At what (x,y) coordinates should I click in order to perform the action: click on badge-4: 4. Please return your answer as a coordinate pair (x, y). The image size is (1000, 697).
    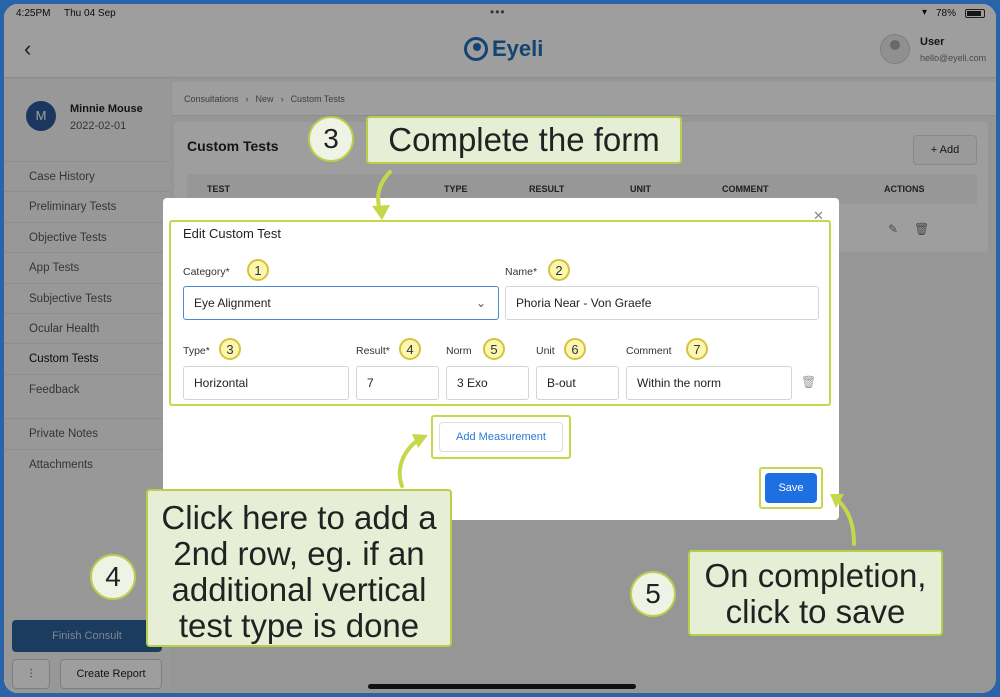
    Looking at the image, I should click on (410, 349).